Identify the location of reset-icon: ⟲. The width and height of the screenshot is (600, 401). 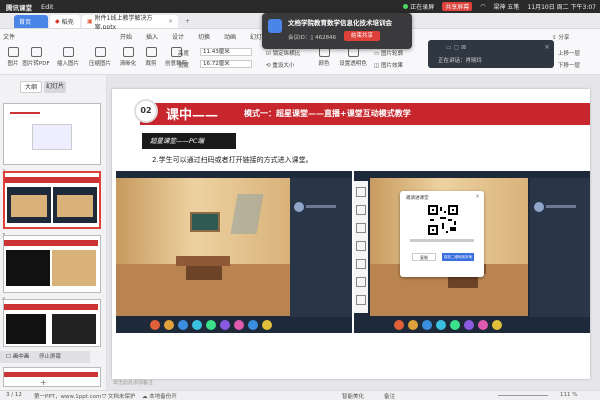
(268, 66).